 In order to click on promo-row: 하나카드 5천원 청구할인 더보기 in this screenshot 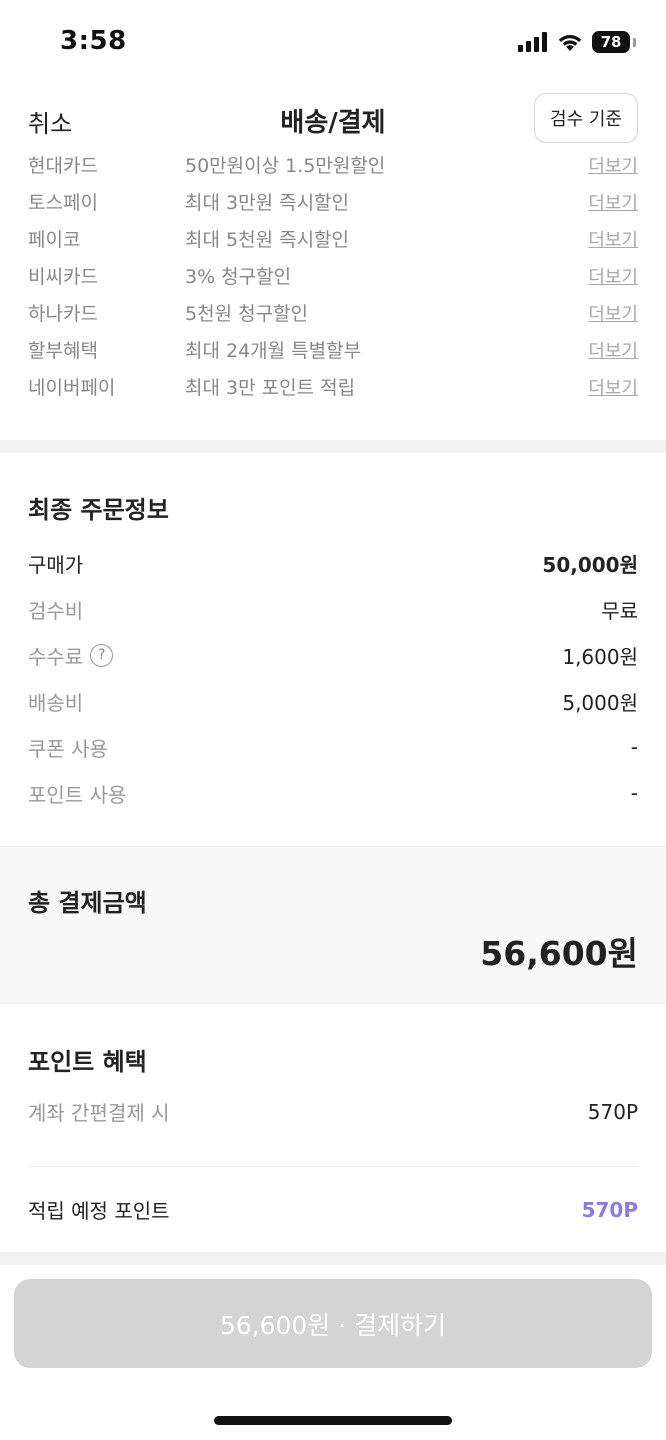, I will do `click(333, 312)`.